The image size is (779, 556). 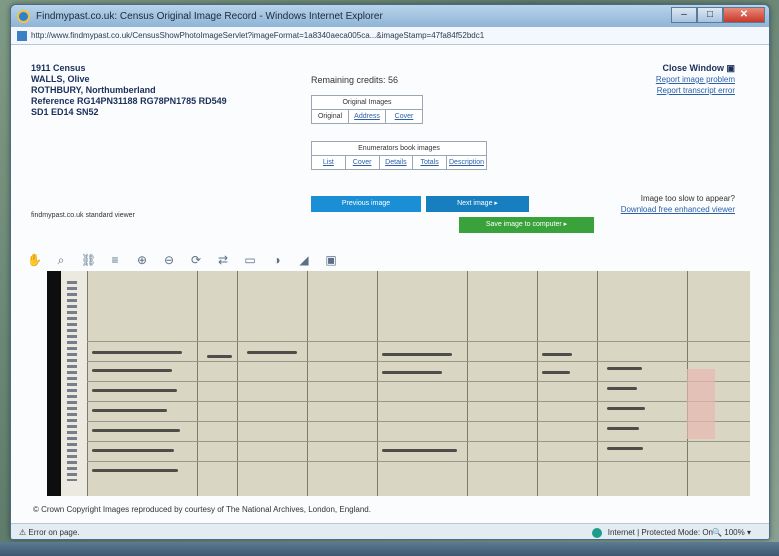 What do you see at coordinates (65, 112) in the screenshot?
I see `sd-ed-sn: SD1 ED14 SN52` at bounding box center [65, 112].